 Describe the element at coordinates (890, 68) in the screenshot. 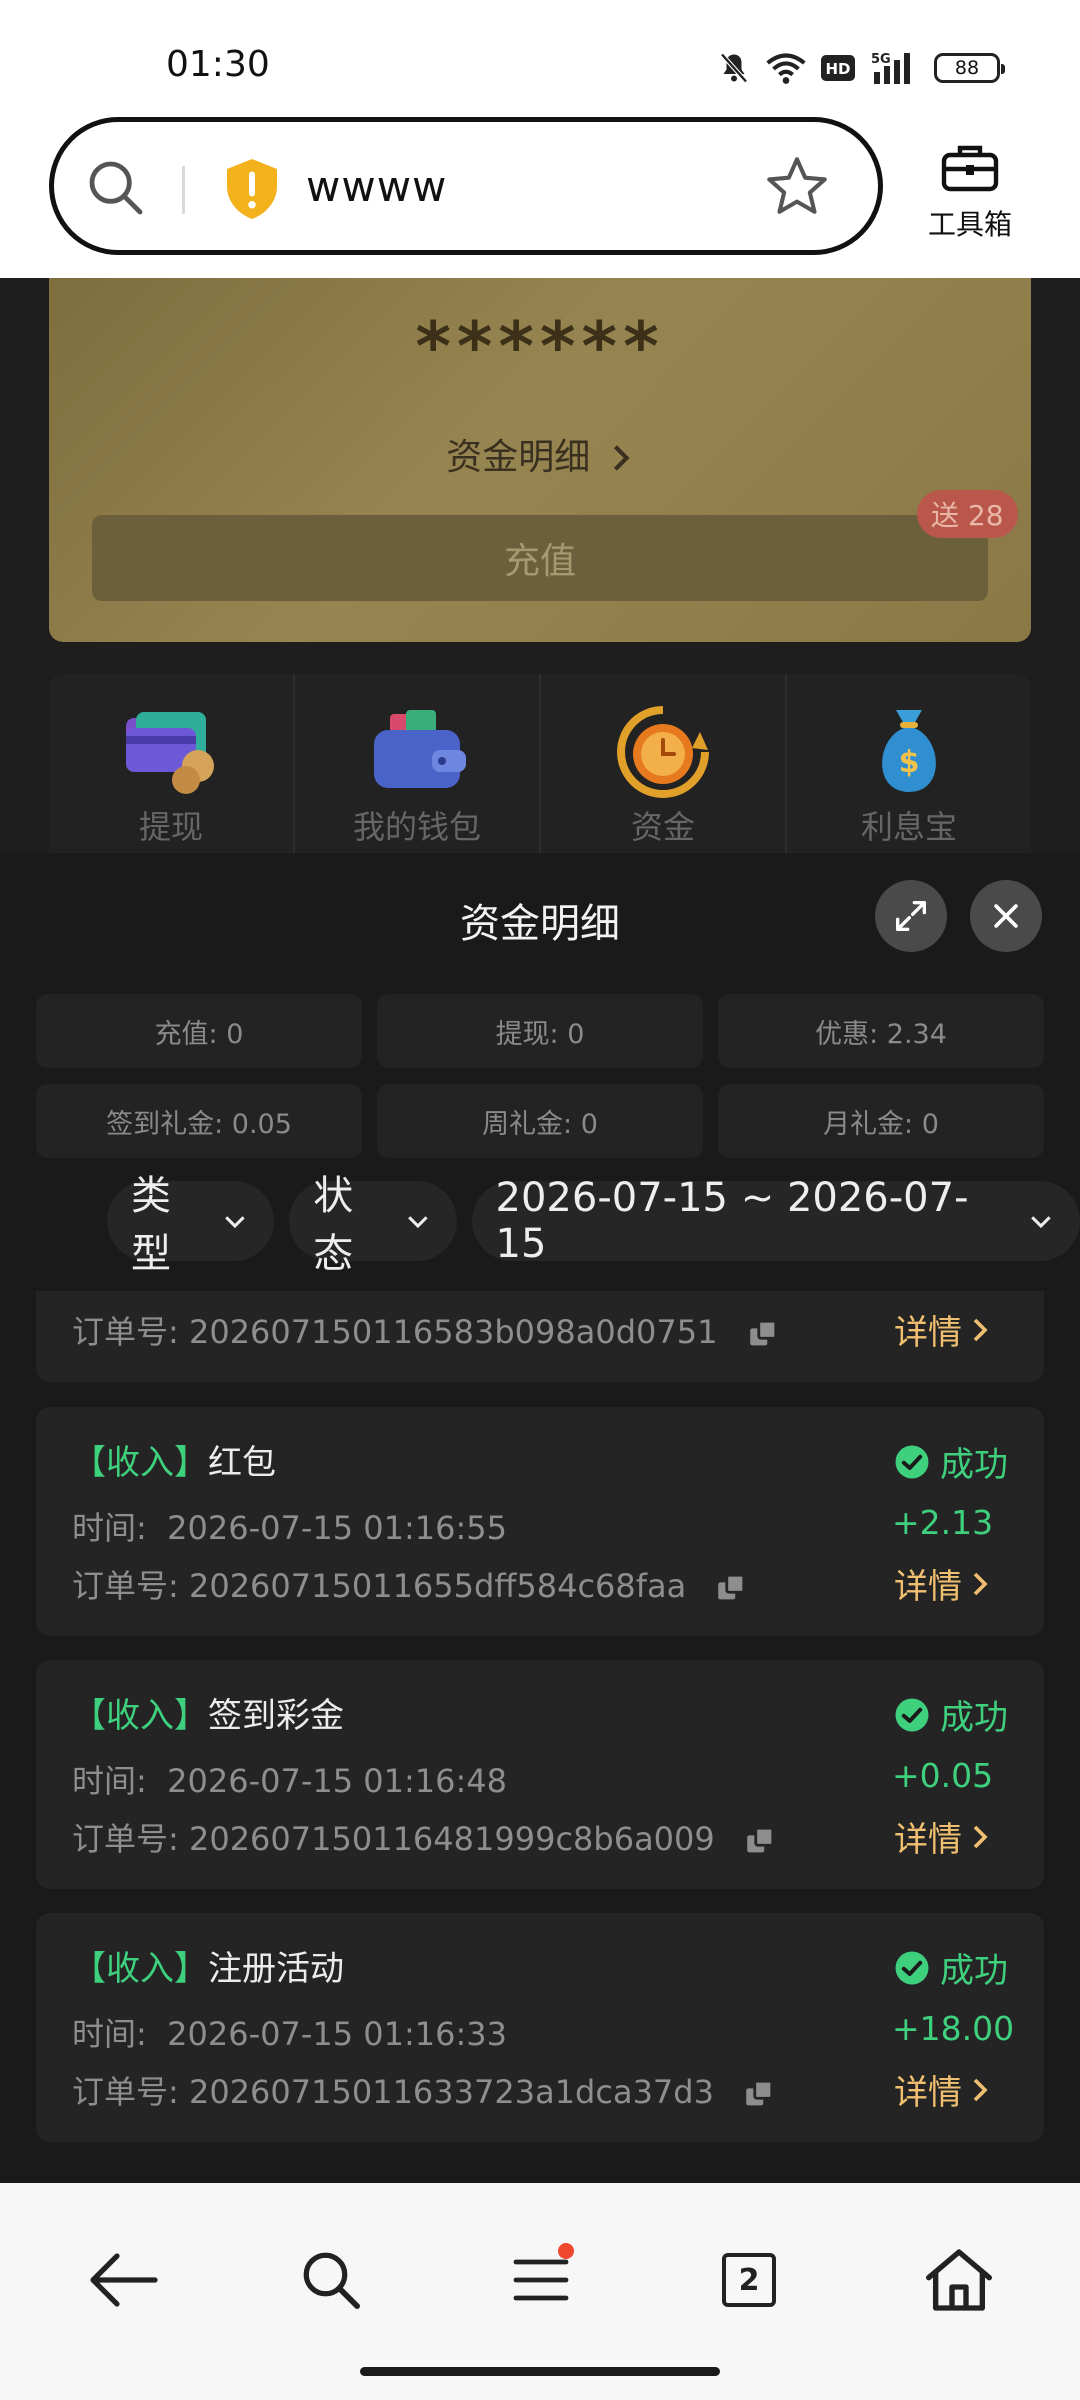

I see `signal-5g-icon: 5G` at that location.